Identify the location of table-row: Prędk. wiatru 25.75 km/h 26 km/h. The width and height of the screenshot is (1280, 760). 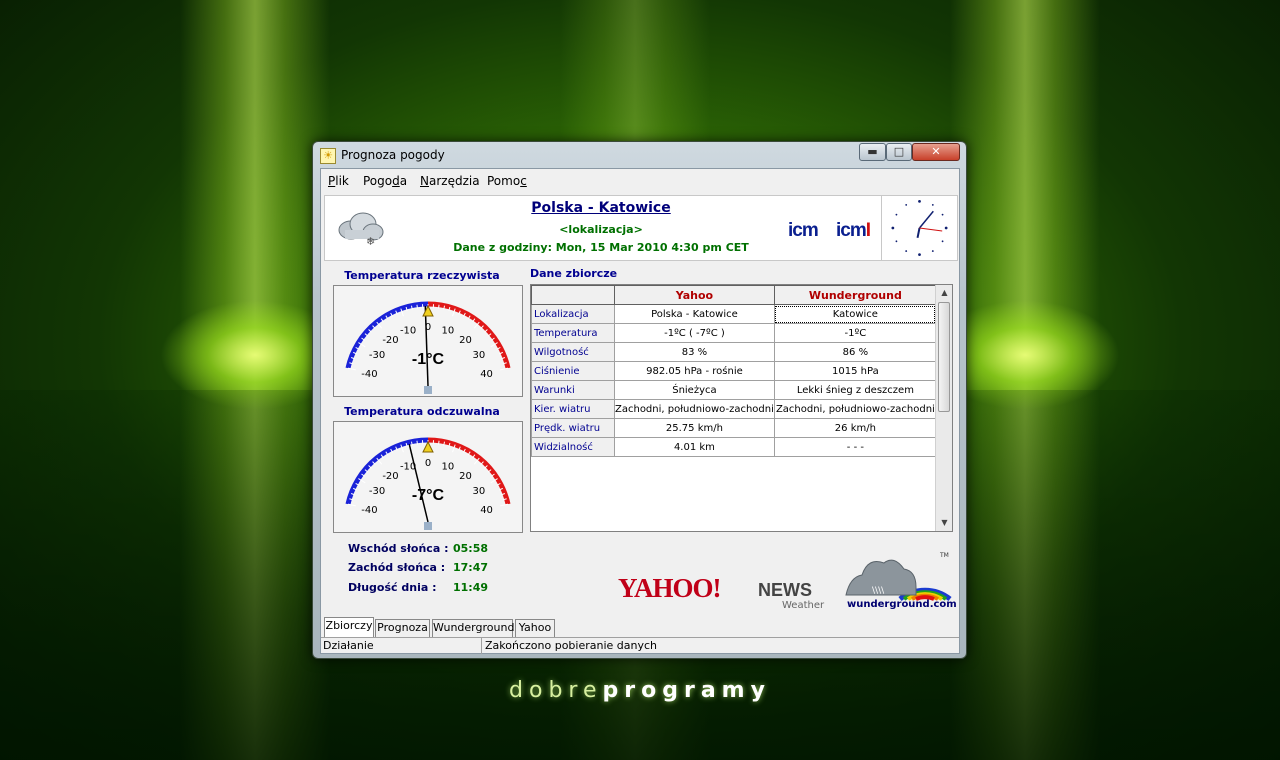
(734, 428).